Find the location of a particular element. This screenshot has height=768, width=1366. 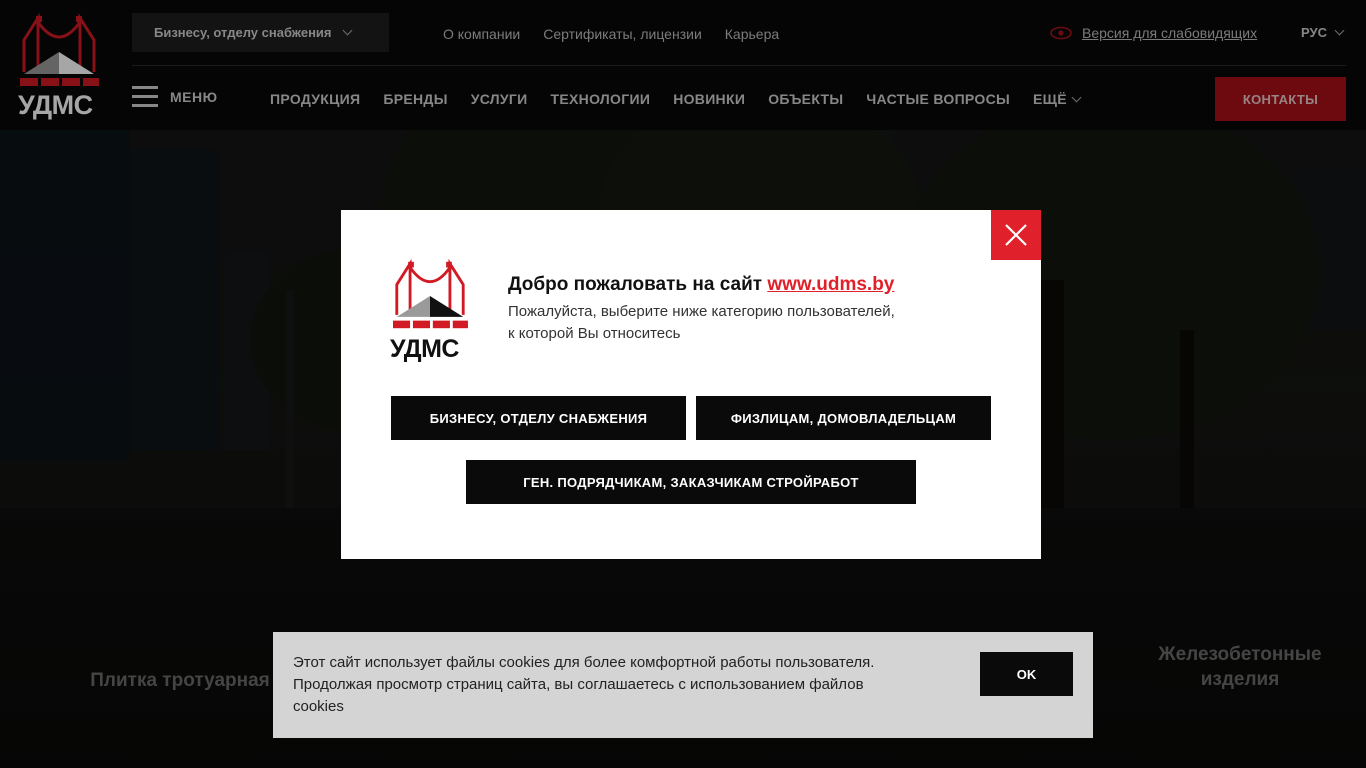

close-icon is located at coordinates (1016, 235).